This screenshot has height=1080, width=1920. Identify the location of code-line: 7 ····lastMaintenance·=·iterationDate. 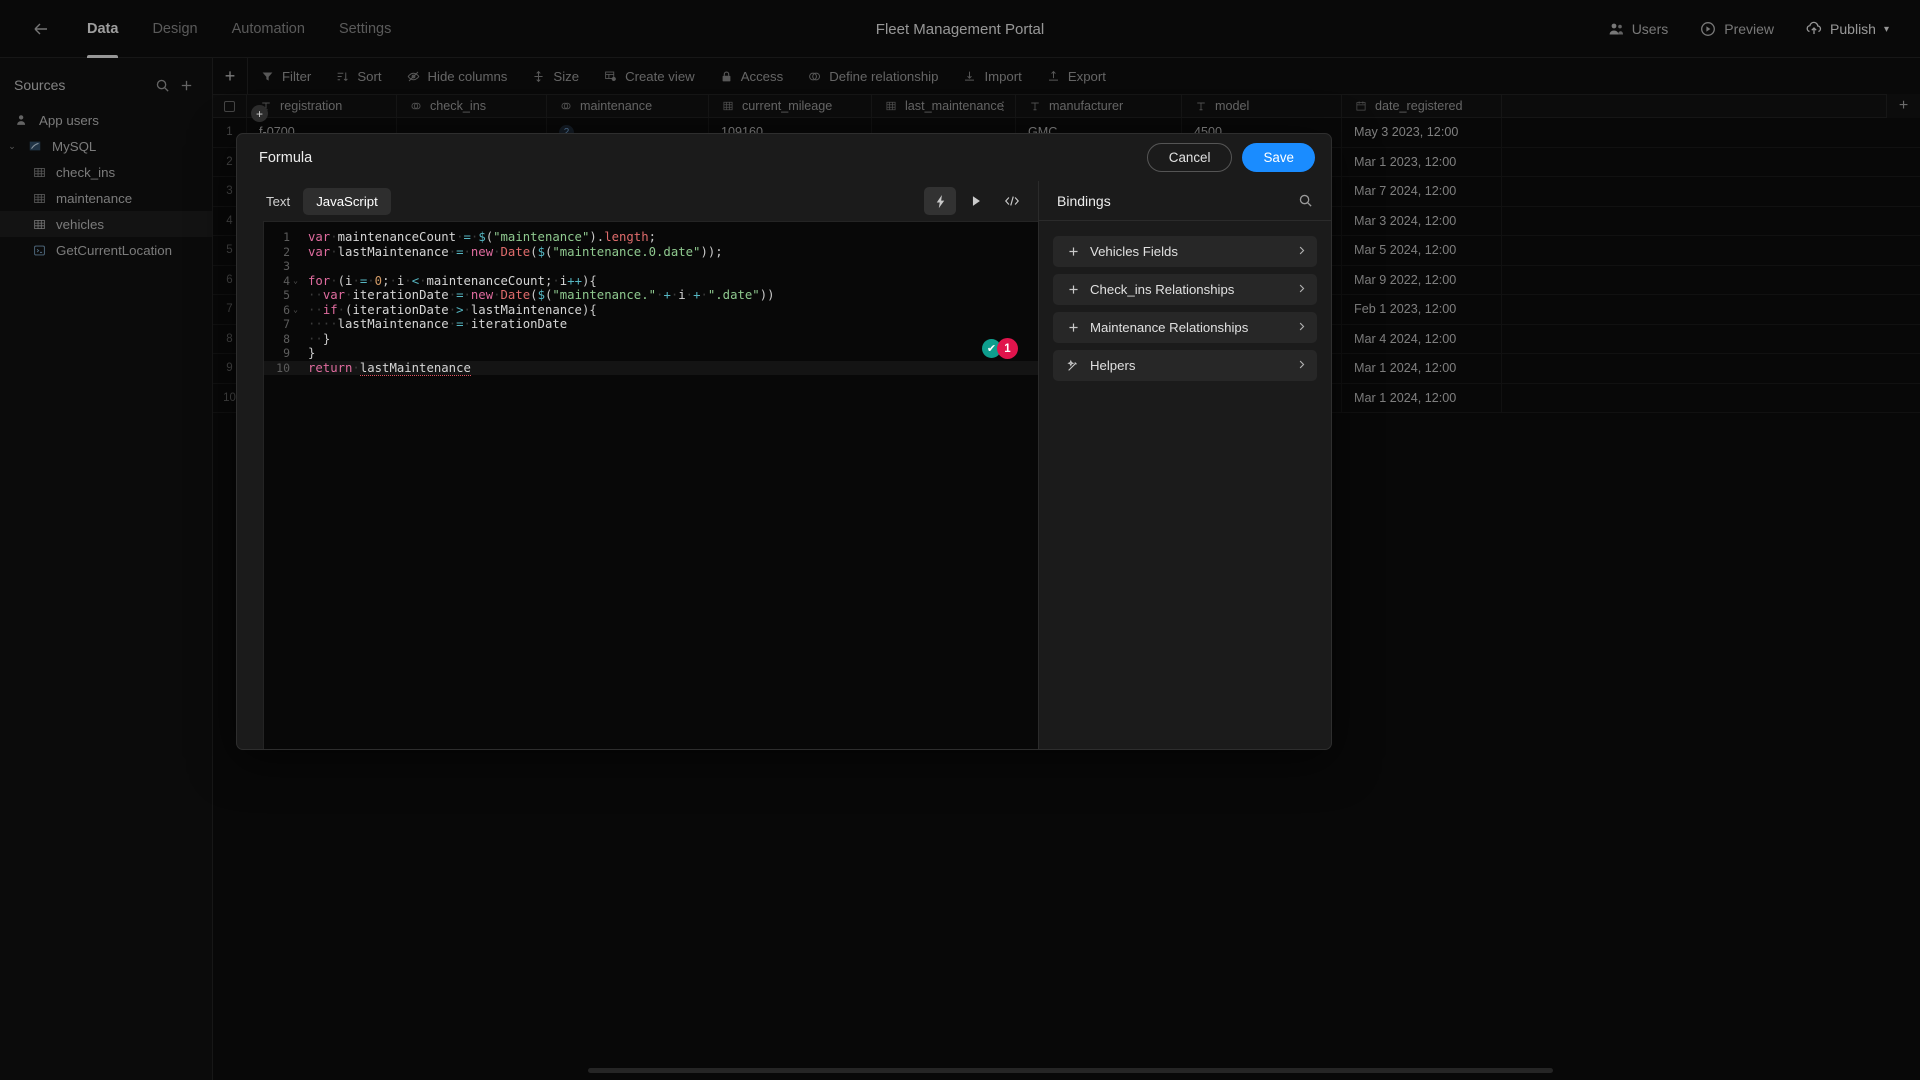
(651, 324).